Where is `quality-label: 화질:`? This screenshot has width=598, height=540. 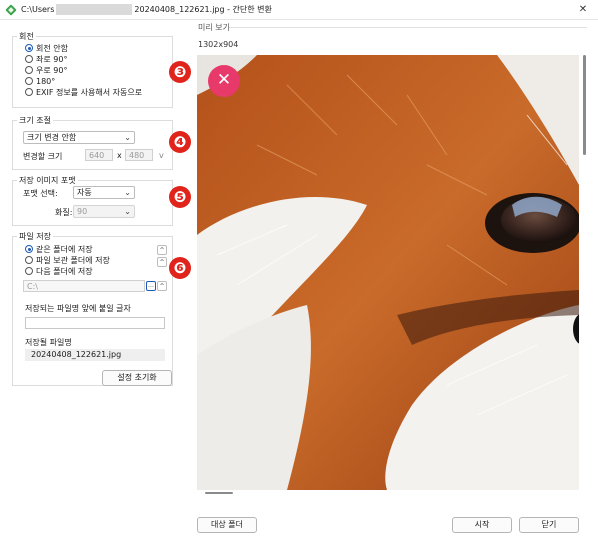 quality-label: 화질: is located at coordinates (64, 212).